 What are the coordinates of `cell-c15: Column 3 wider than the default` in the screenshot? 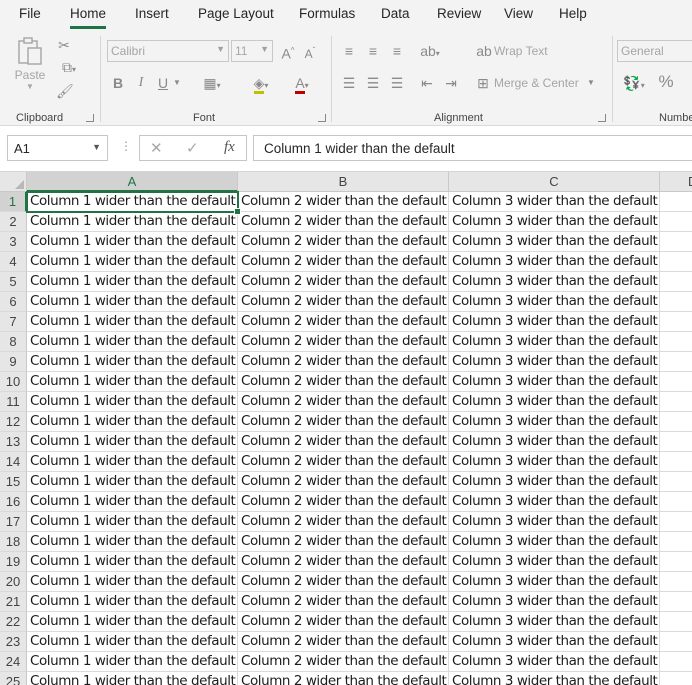 It's located at (554, 482).